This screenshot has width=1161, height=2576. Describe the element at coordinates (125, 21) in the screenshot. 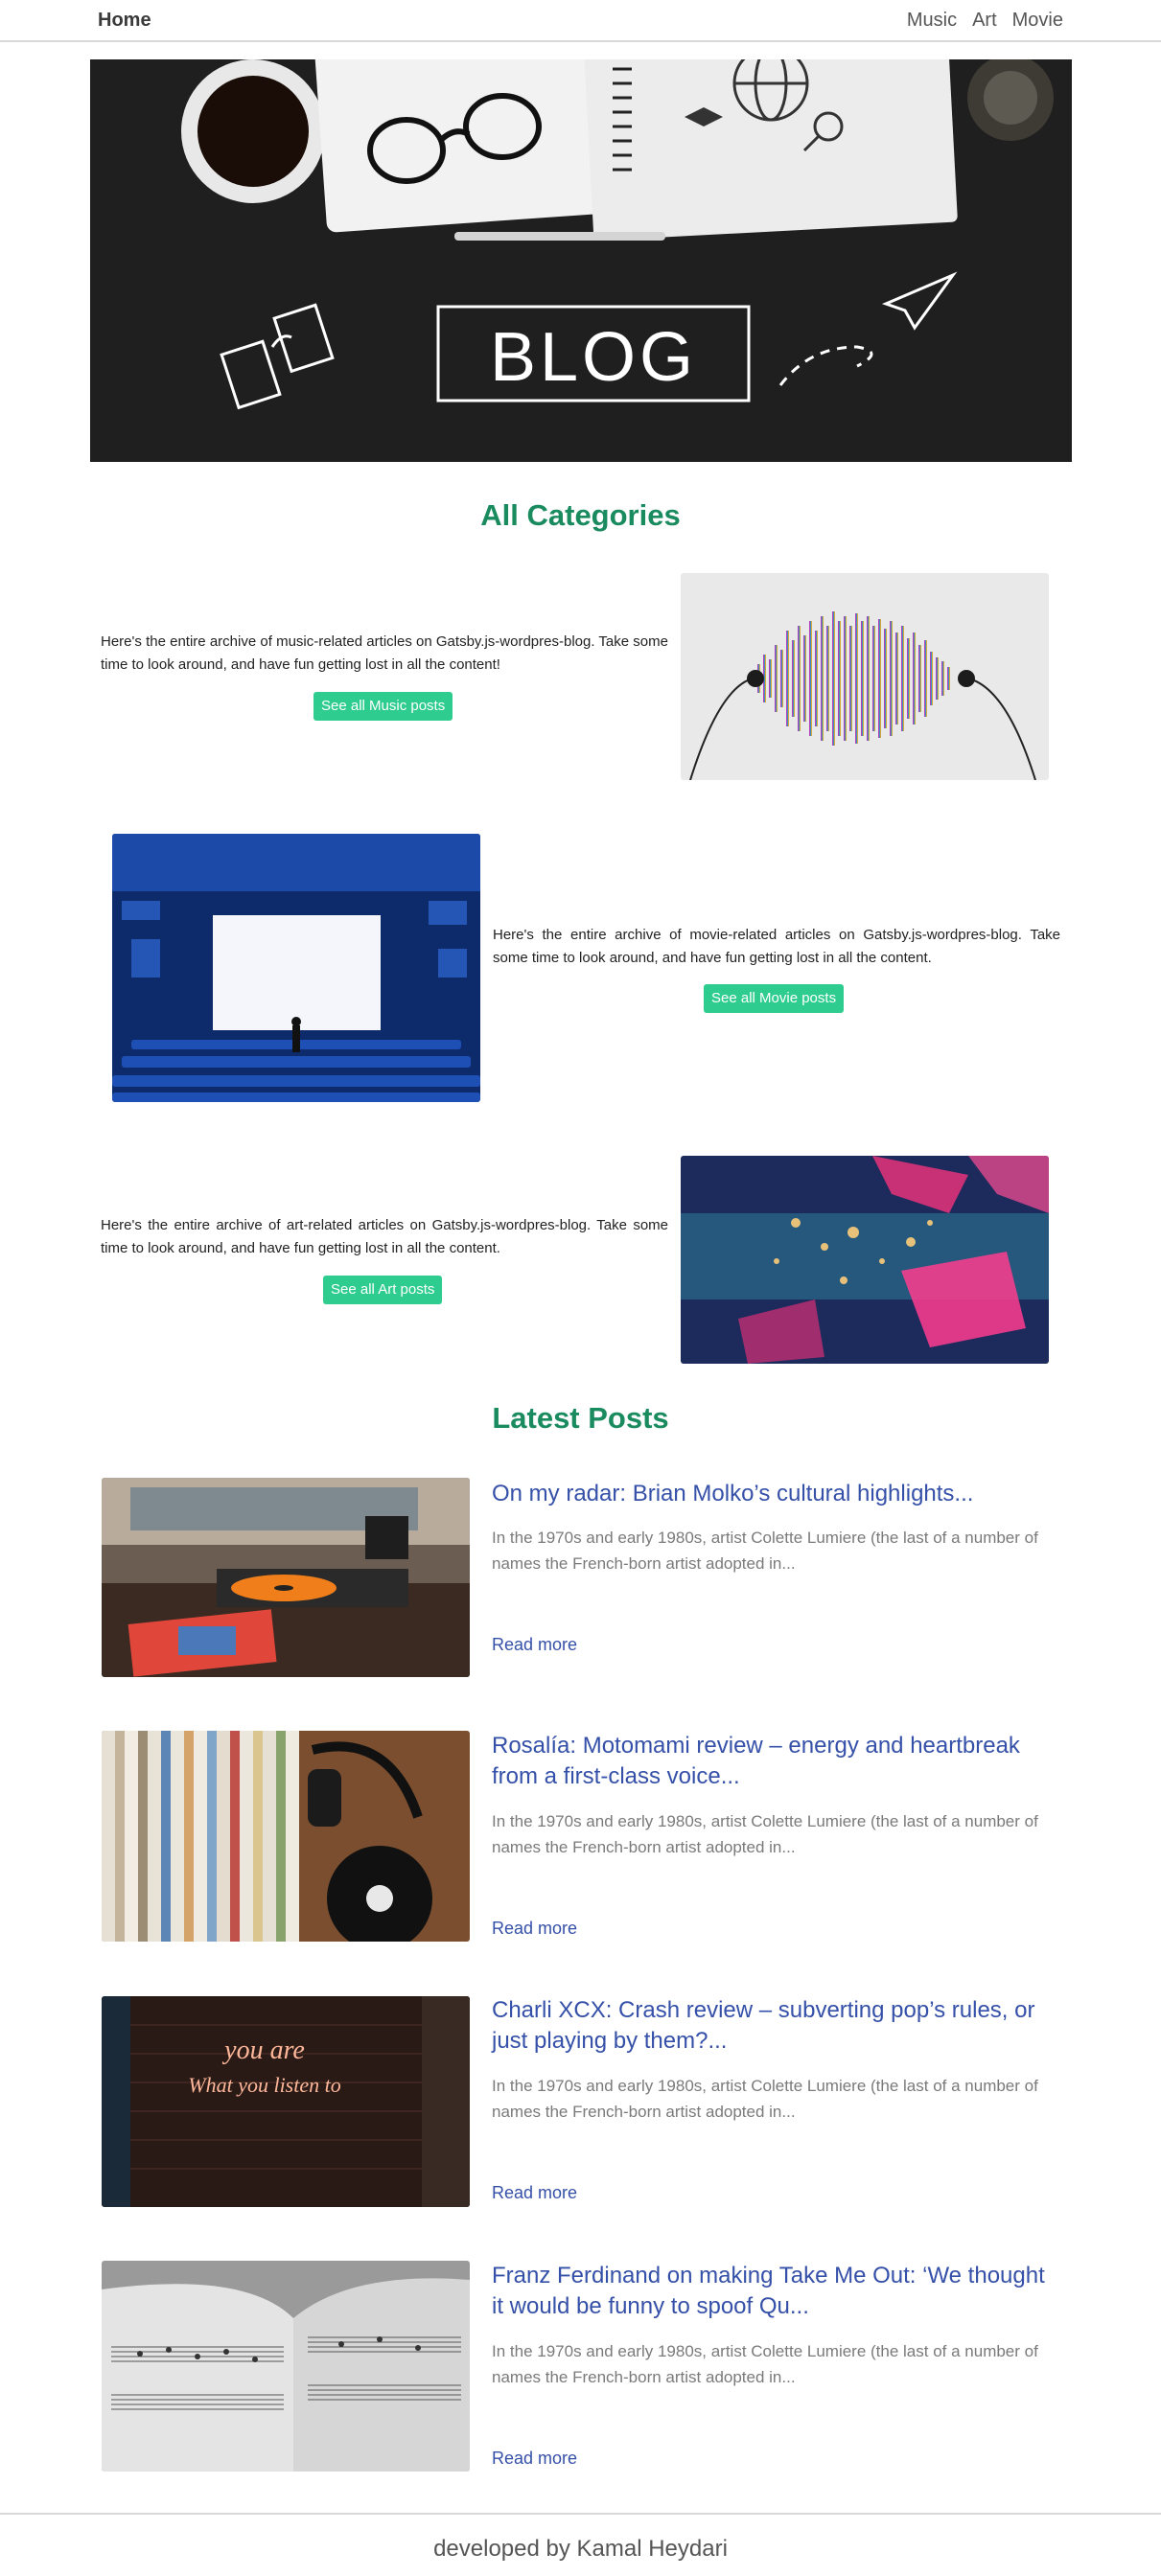

I see `nav-home-link: Home` at that location.